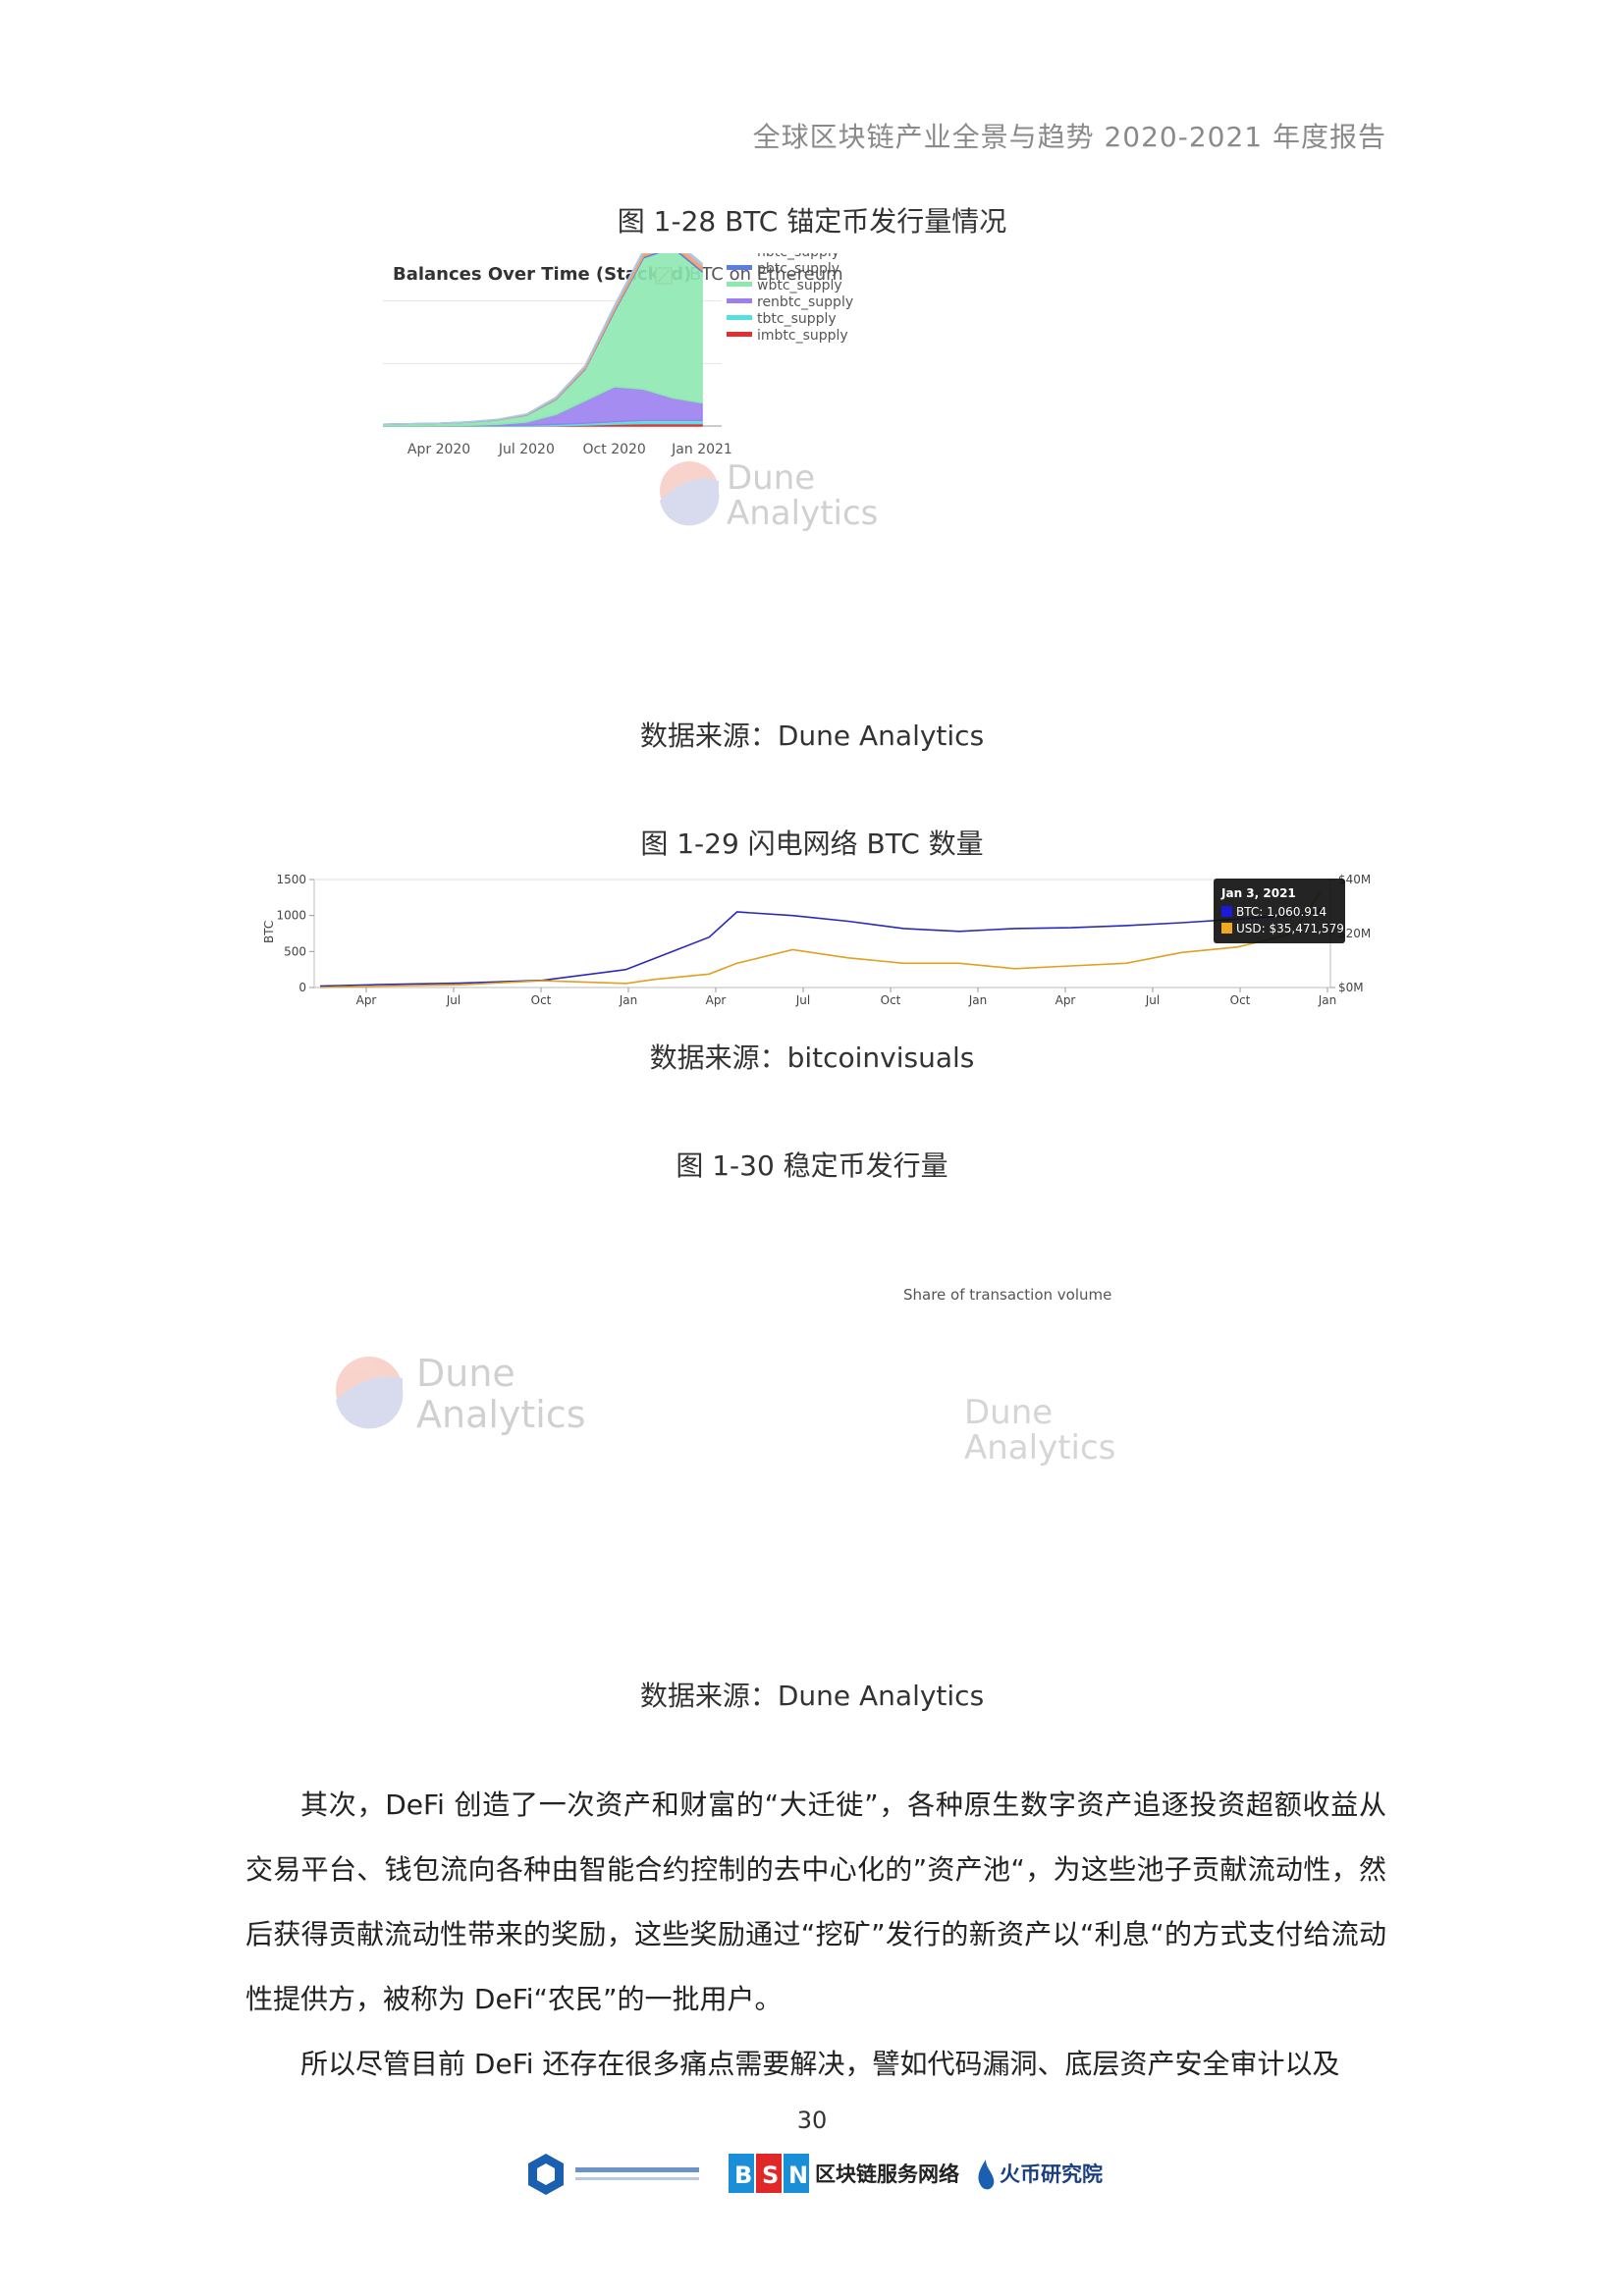  I want to click on figure-28-caption: 图 1-28 BTC 锚定币发行量情况, so click(812, 221).